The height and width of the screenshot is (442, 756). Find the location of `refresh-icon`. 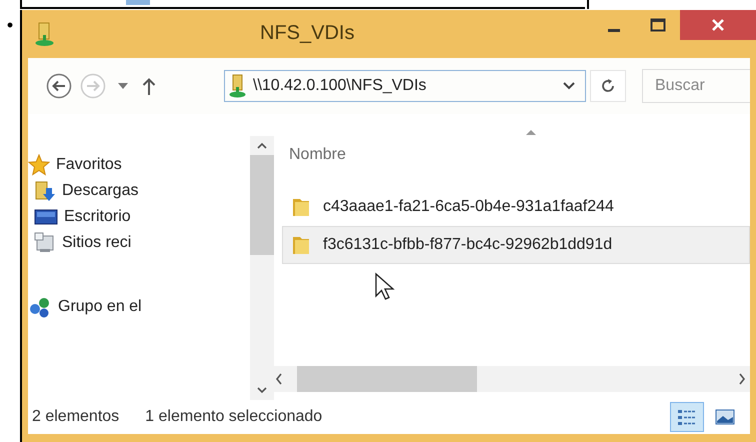

refresh-icon is located at coordinates (608, 86).